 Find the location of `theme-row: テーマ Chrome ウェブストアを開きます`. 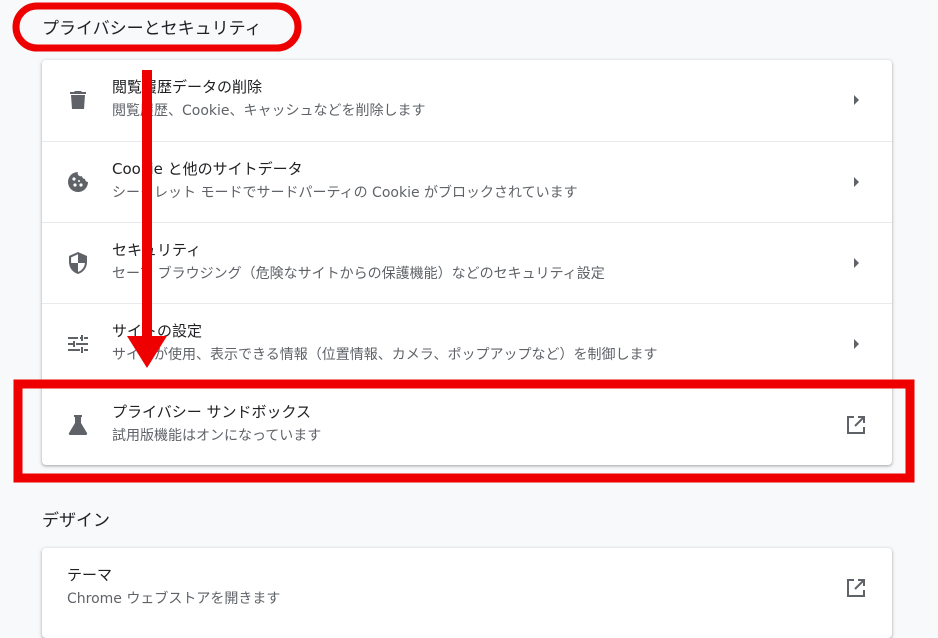

theme-row: テーマ Chrome ウェブストアを開きます is located at coordinates (467, 588).